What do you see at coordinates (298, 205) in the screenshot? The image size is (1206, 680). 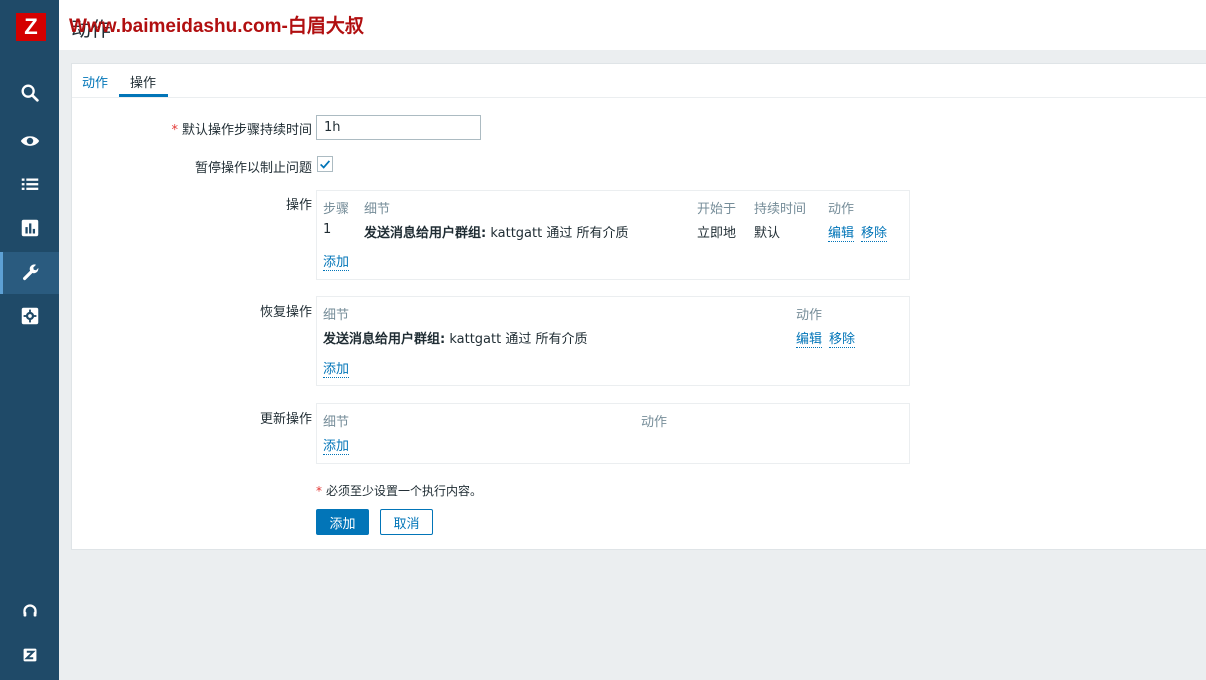 I see `operations-label: 操作` at bounding box center [298, 205].